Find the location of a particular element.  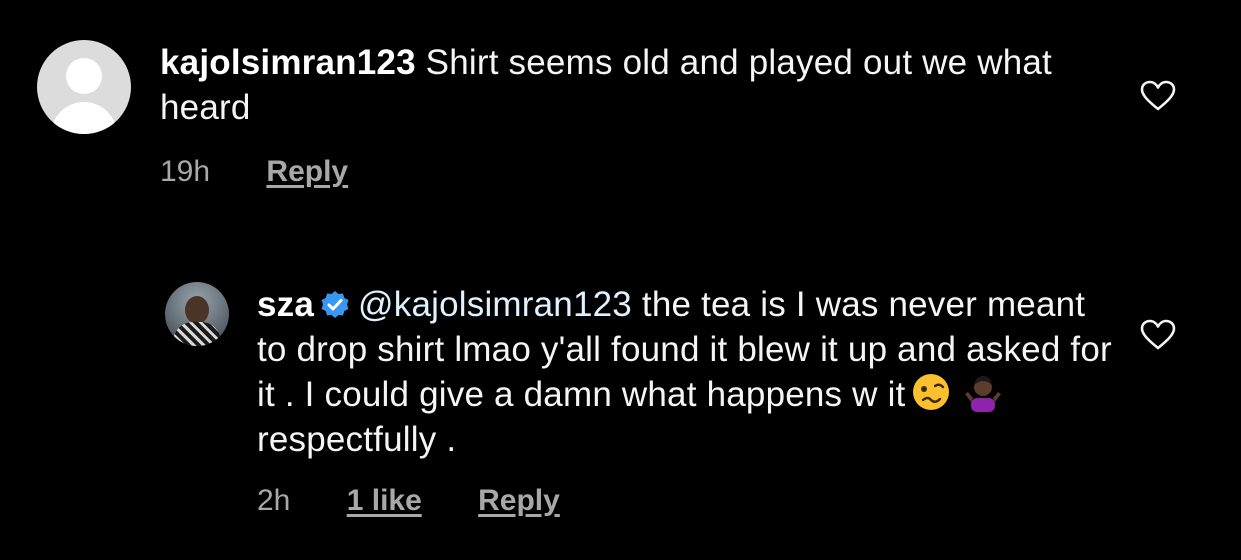

default-avatar-icon is located at coordinates (84, 87).